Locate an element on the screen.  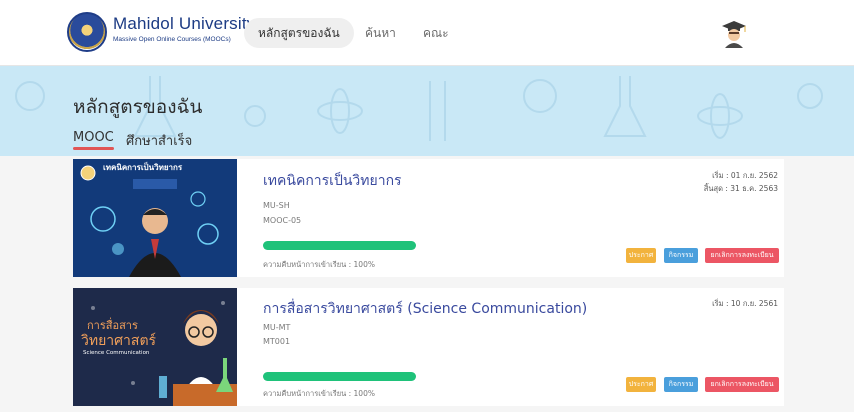
nav-tab-search: ค้นหา is located at coordinates (380, 33).